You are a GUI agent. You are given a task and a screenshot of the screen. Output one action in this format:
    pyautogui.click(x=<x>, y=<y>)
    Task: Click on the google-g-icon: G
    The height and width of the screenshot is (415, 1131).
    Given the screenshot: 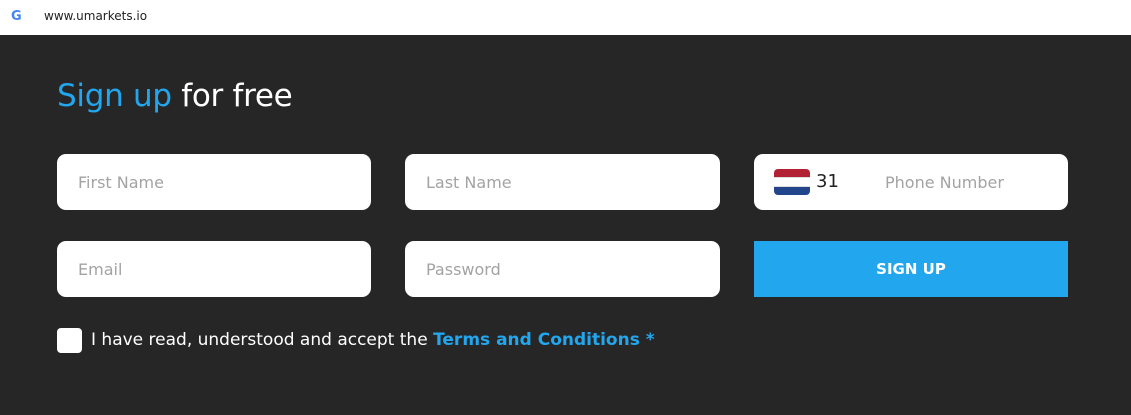 What is the action you would take?
    pyautogui.click(x=16, y=16)
    